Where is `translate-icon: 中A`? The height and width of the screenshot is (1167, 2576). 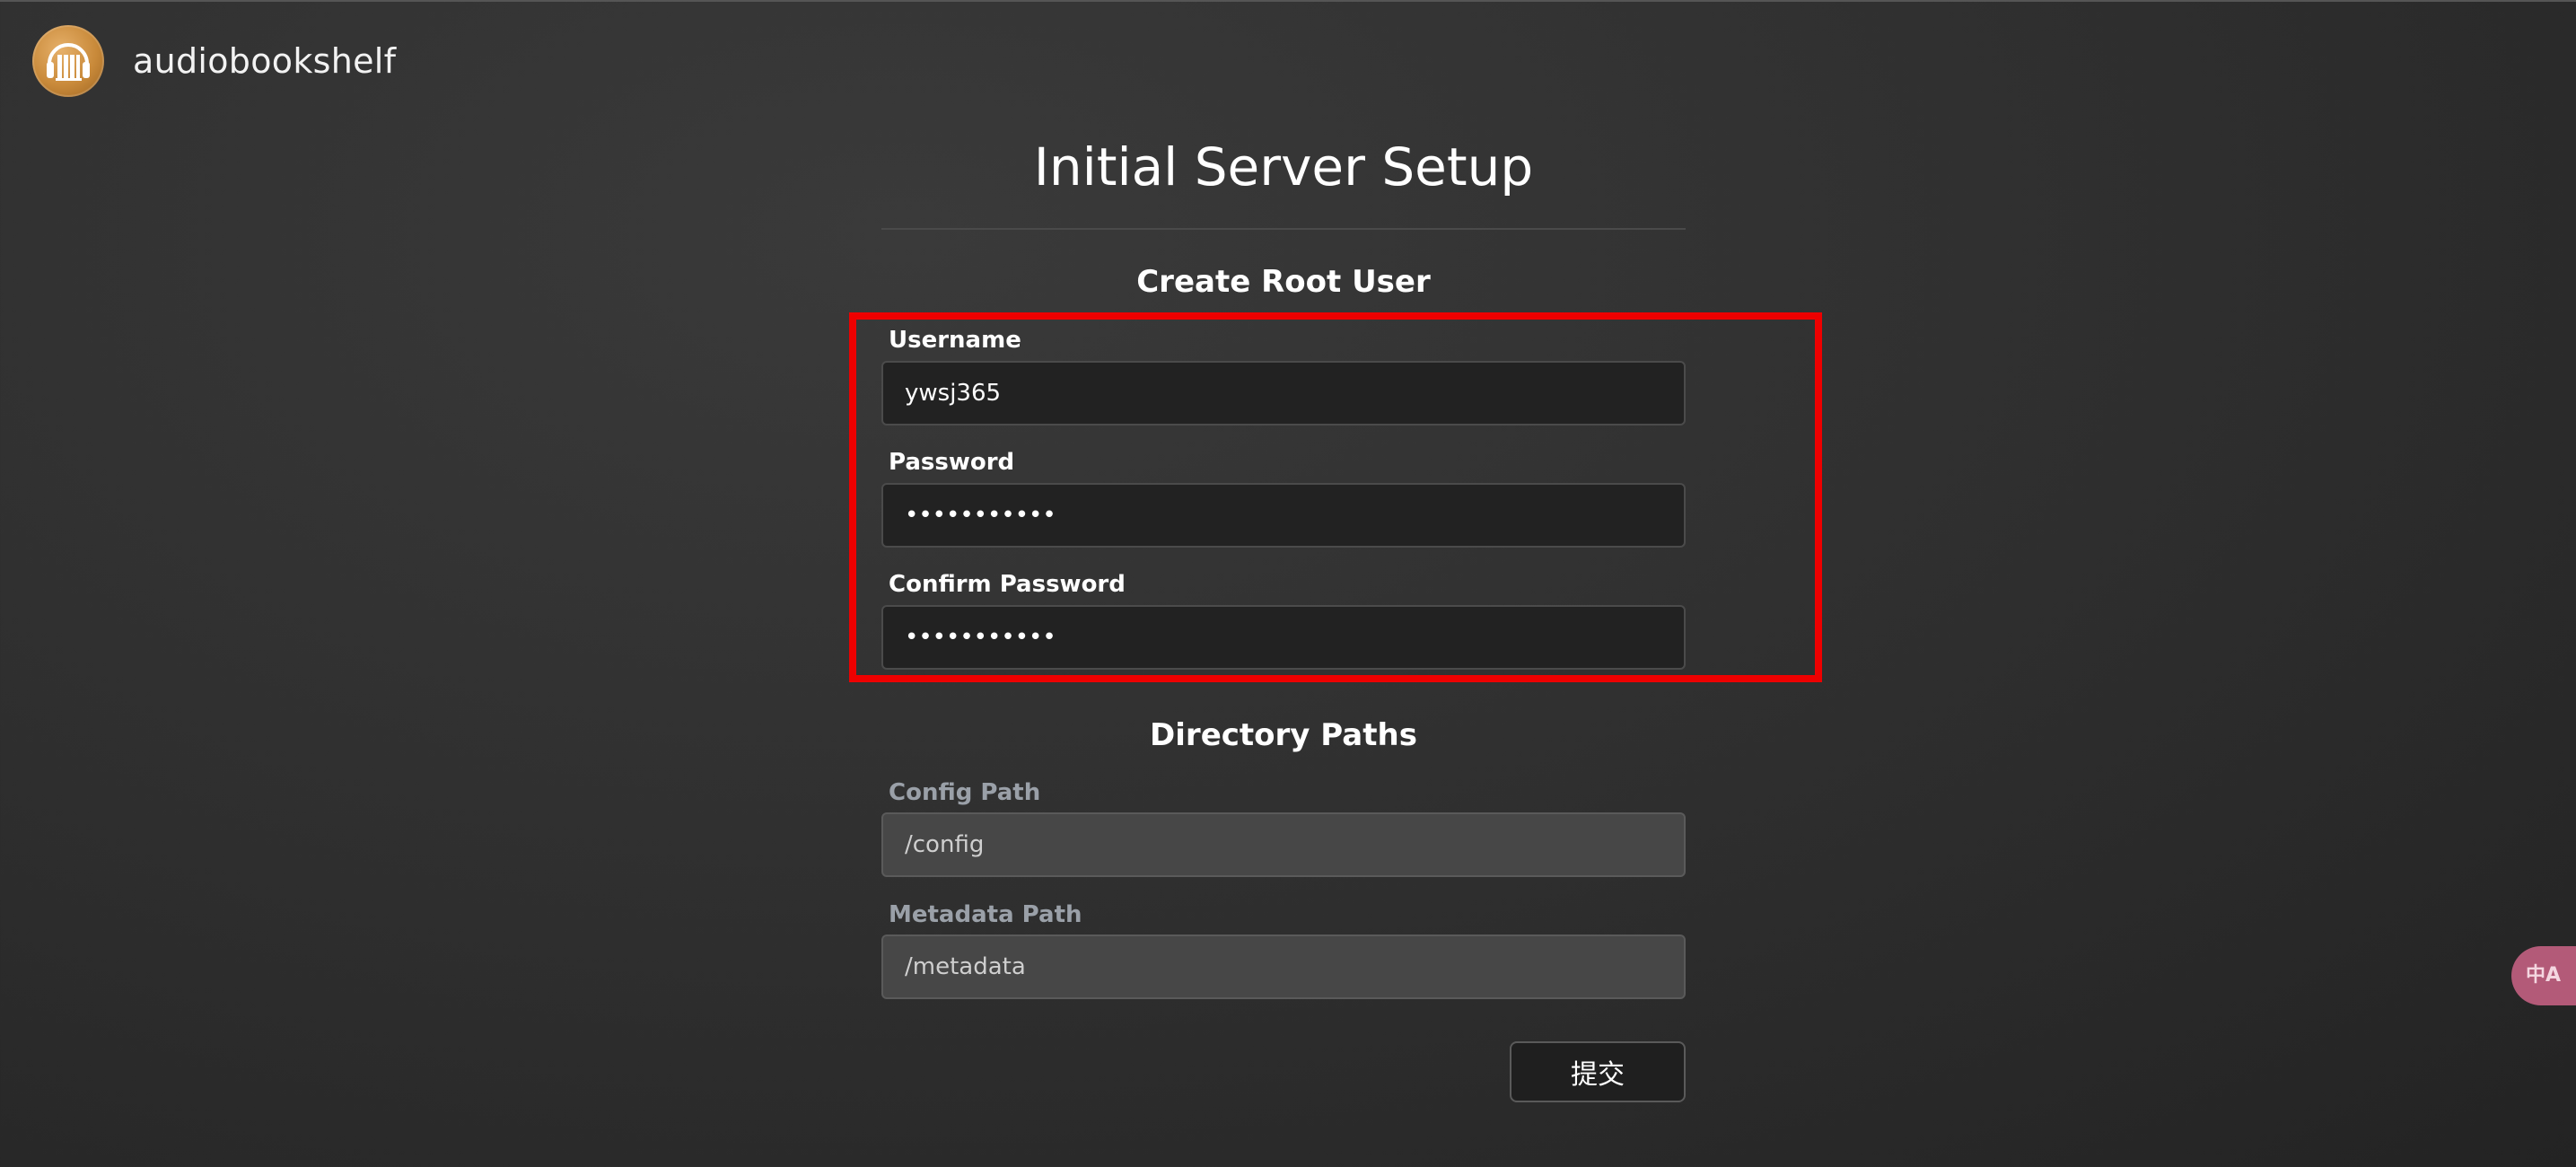
translate-icon: 中A is located at coordinates (2544, 975).